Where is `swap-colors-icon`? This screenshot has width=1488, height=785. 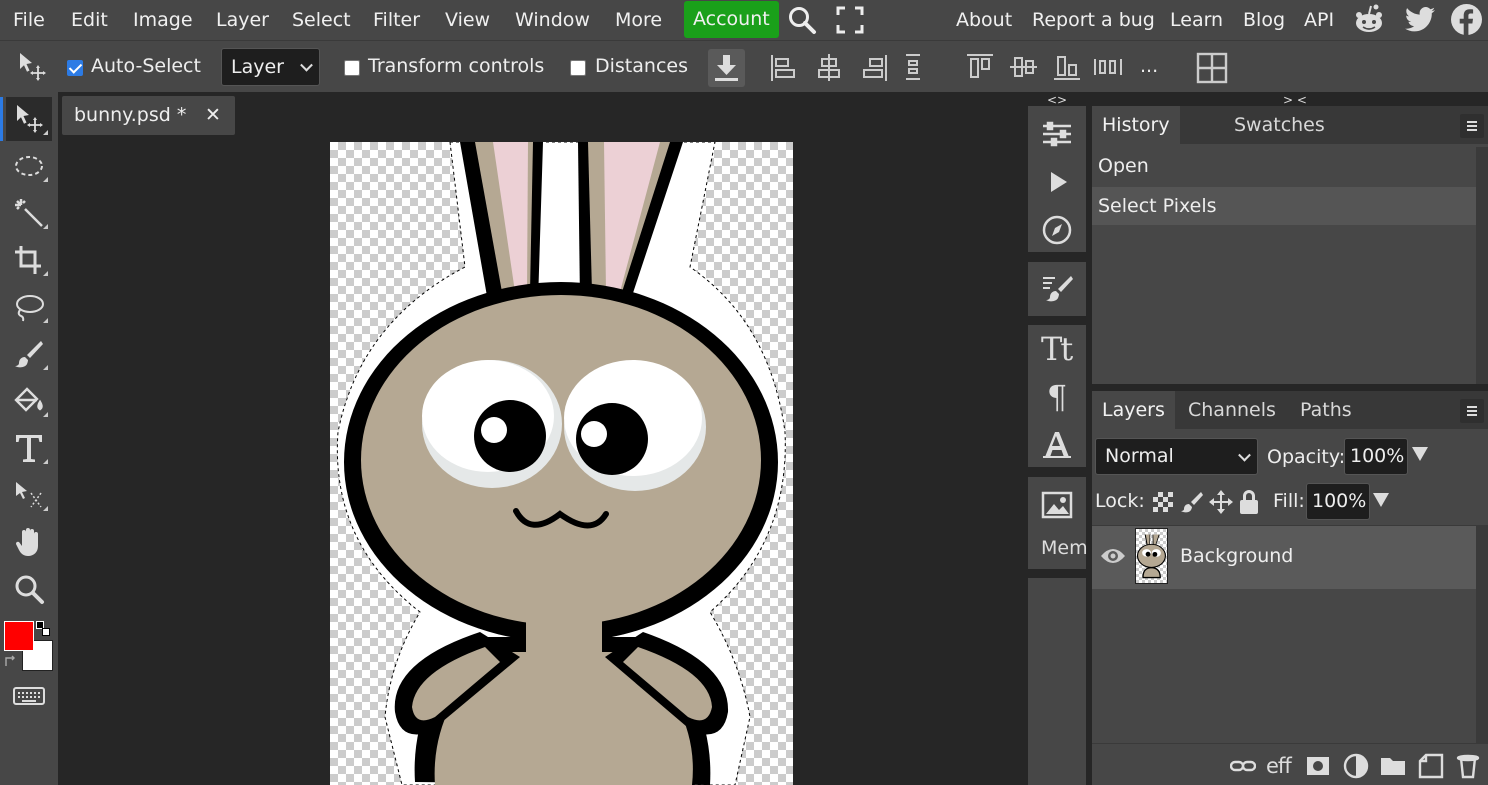
swap-colors-icon is located at coordinates (11, 660).